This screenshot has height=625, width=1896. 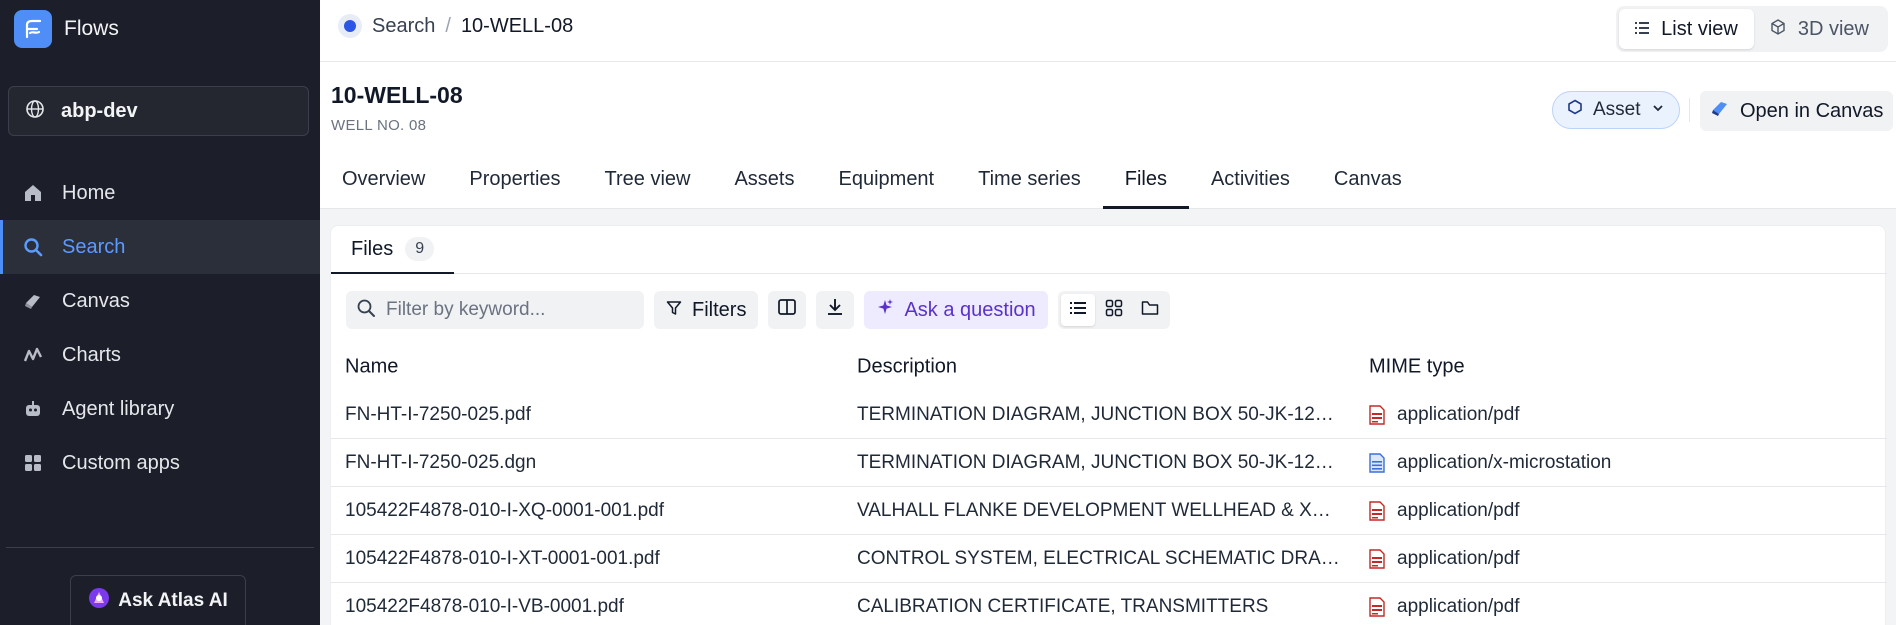 I want to click on agent-icon, so click(x=33, y=409).